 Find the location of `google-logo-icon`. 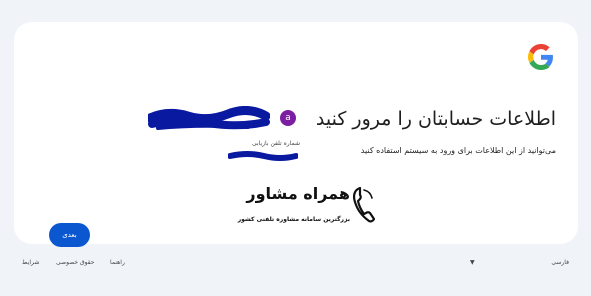

google-logo-icon is located at coordinates (540, 57).